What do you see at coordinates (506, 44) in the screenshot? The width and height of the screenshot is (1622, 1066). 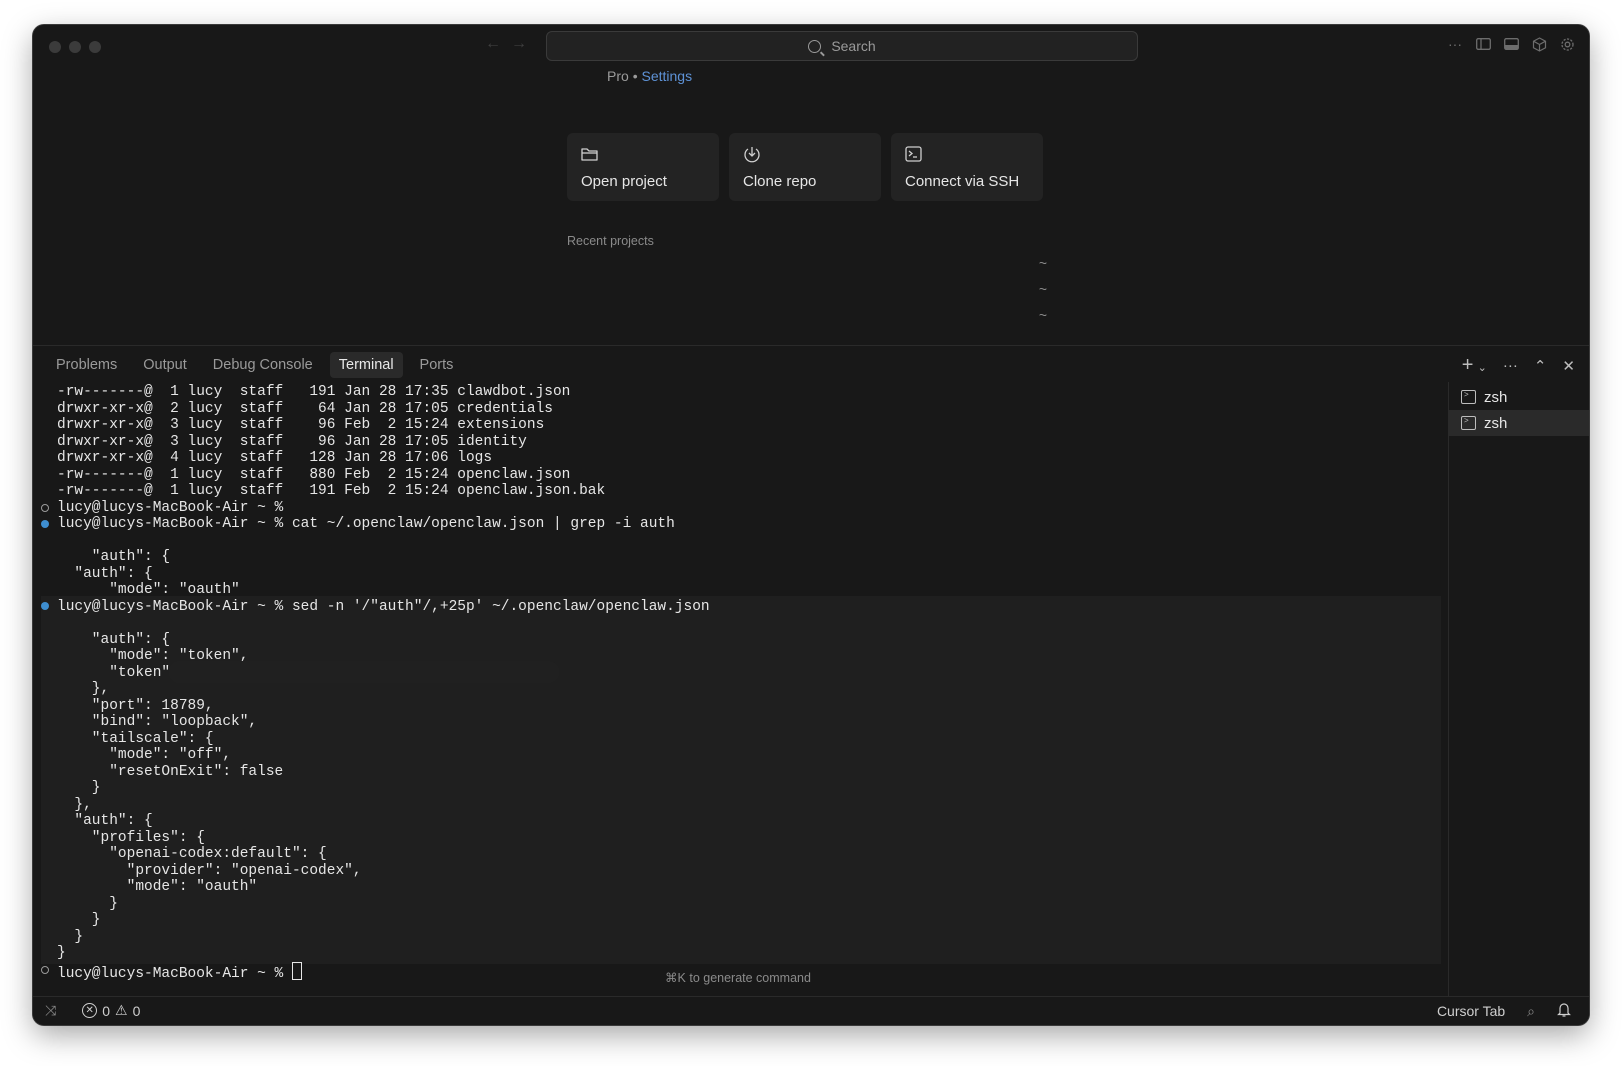 I see `navigation-arrows: ← →` at bounding box center [506, 44].